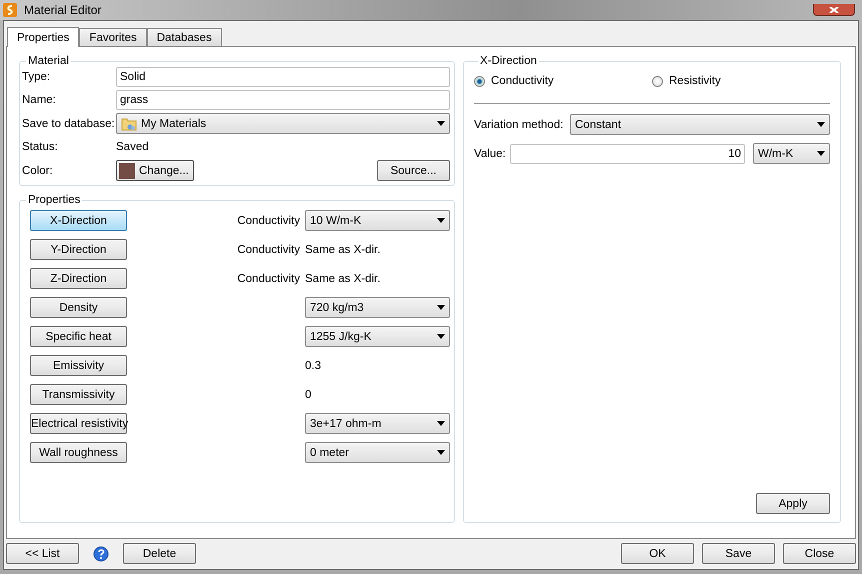 The height and width of the screenshot is (574, 862). Describe the element at coordinates (490, 154) in the screenshot. I see `field-label: Value:` at that location.